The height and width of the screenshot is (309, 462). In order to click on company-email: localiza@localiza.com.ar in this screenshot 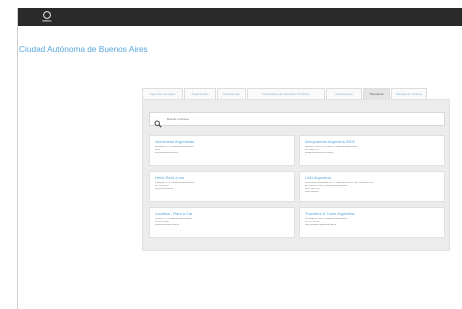, I will do `click(167, 224)`.